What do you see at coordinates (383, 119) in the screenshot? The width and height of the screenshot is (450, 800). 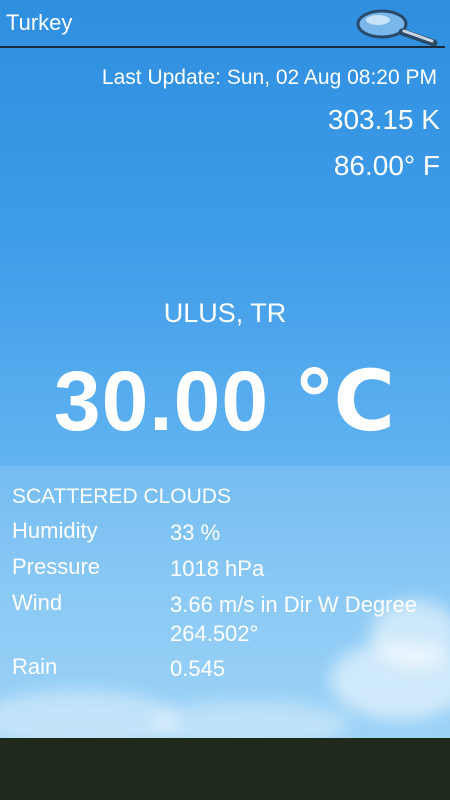 I see `temperature-kelvin: 303.15 K` at bounding box center [383, 119].